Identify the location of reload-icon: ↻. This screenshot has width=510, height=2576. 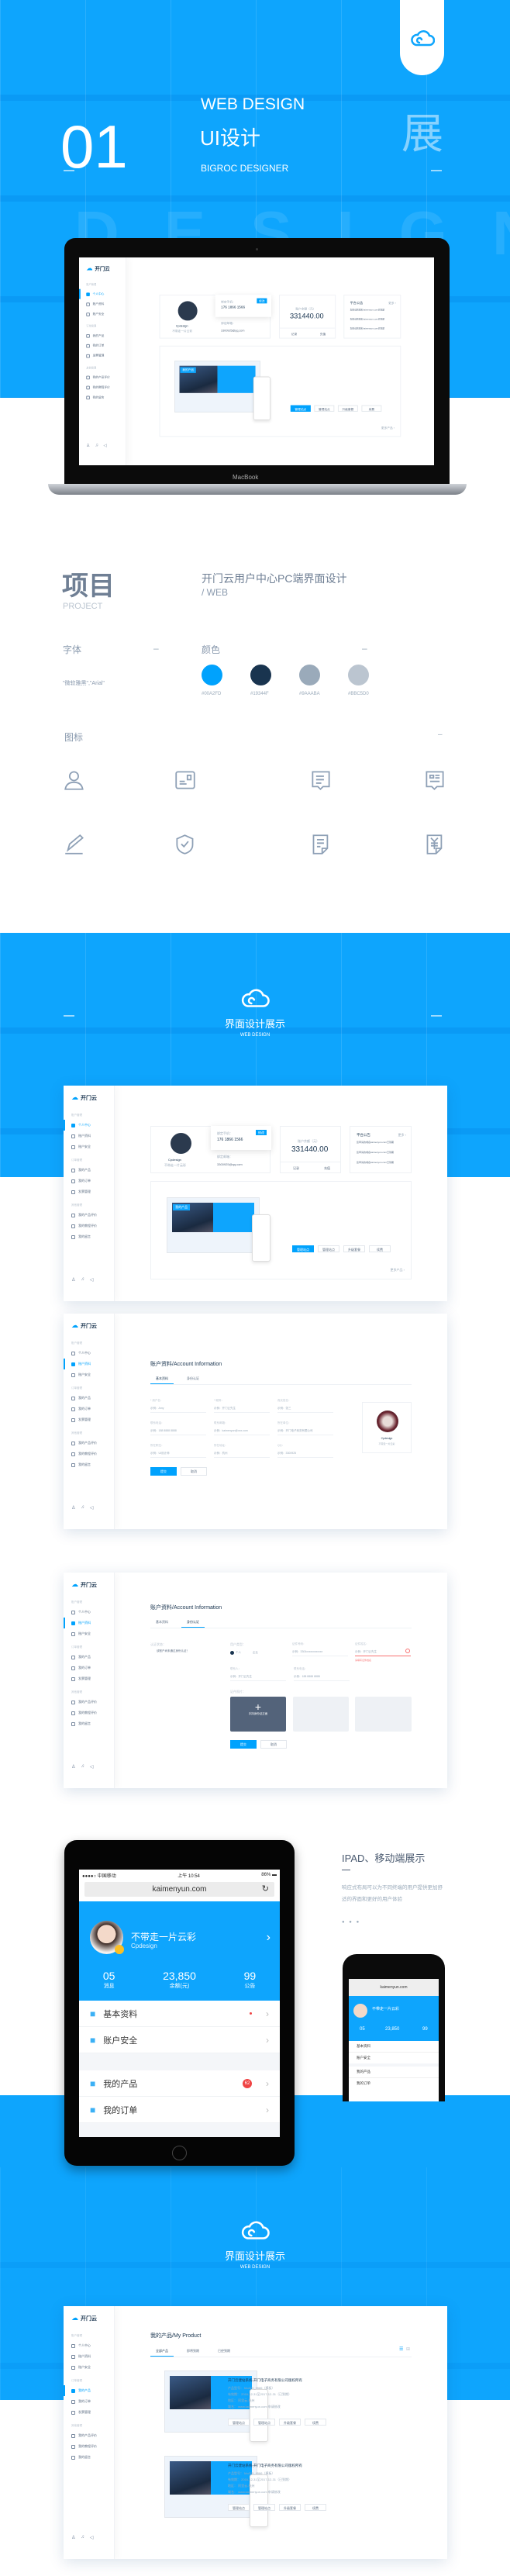
(265, 1889).